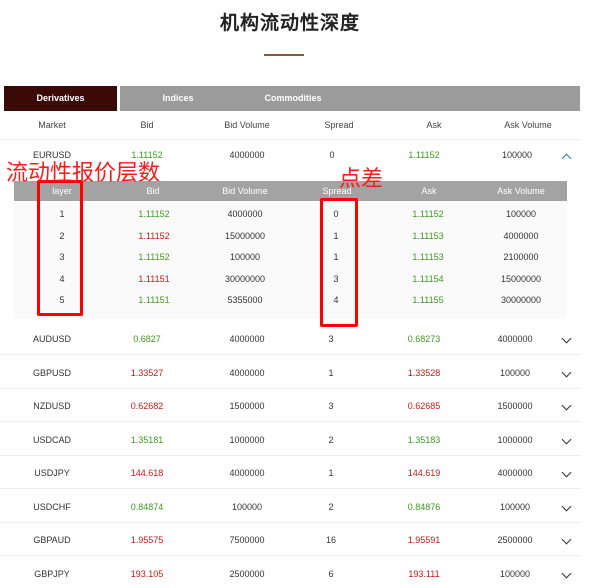 Image resolution: width=600 pixels, height=588 pixels. Describe the element at coordinates (332, 155) in the screenshot. I see `spread-value: 0` at that location.